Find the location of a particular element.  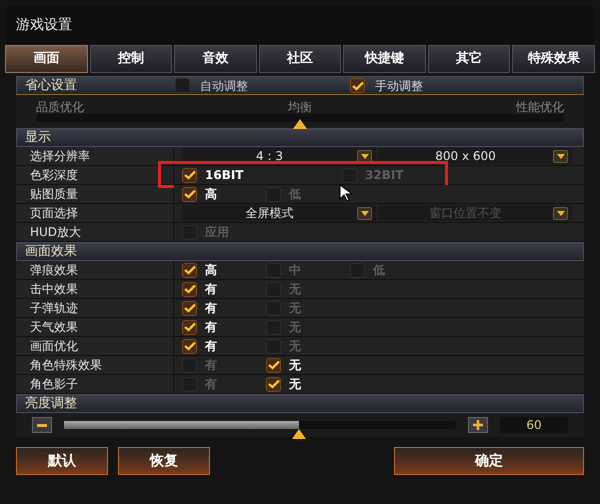

section-header: 亮度调整 is located at coordinates (300, 403).